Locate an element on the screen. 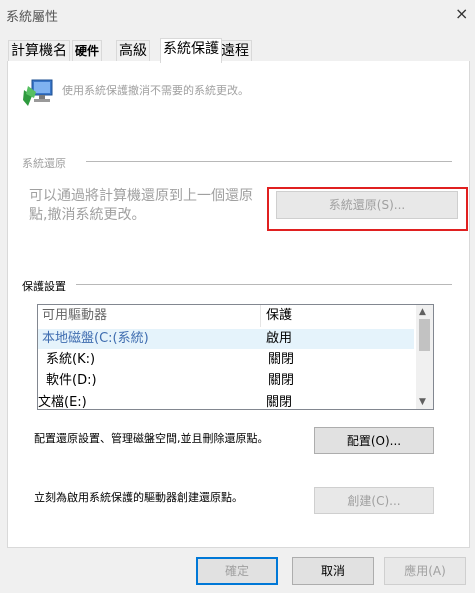 Image resolution: width=475 pixels, height=593 pixels. tab-remote: 遠程 is located at coordinates (235, 51).